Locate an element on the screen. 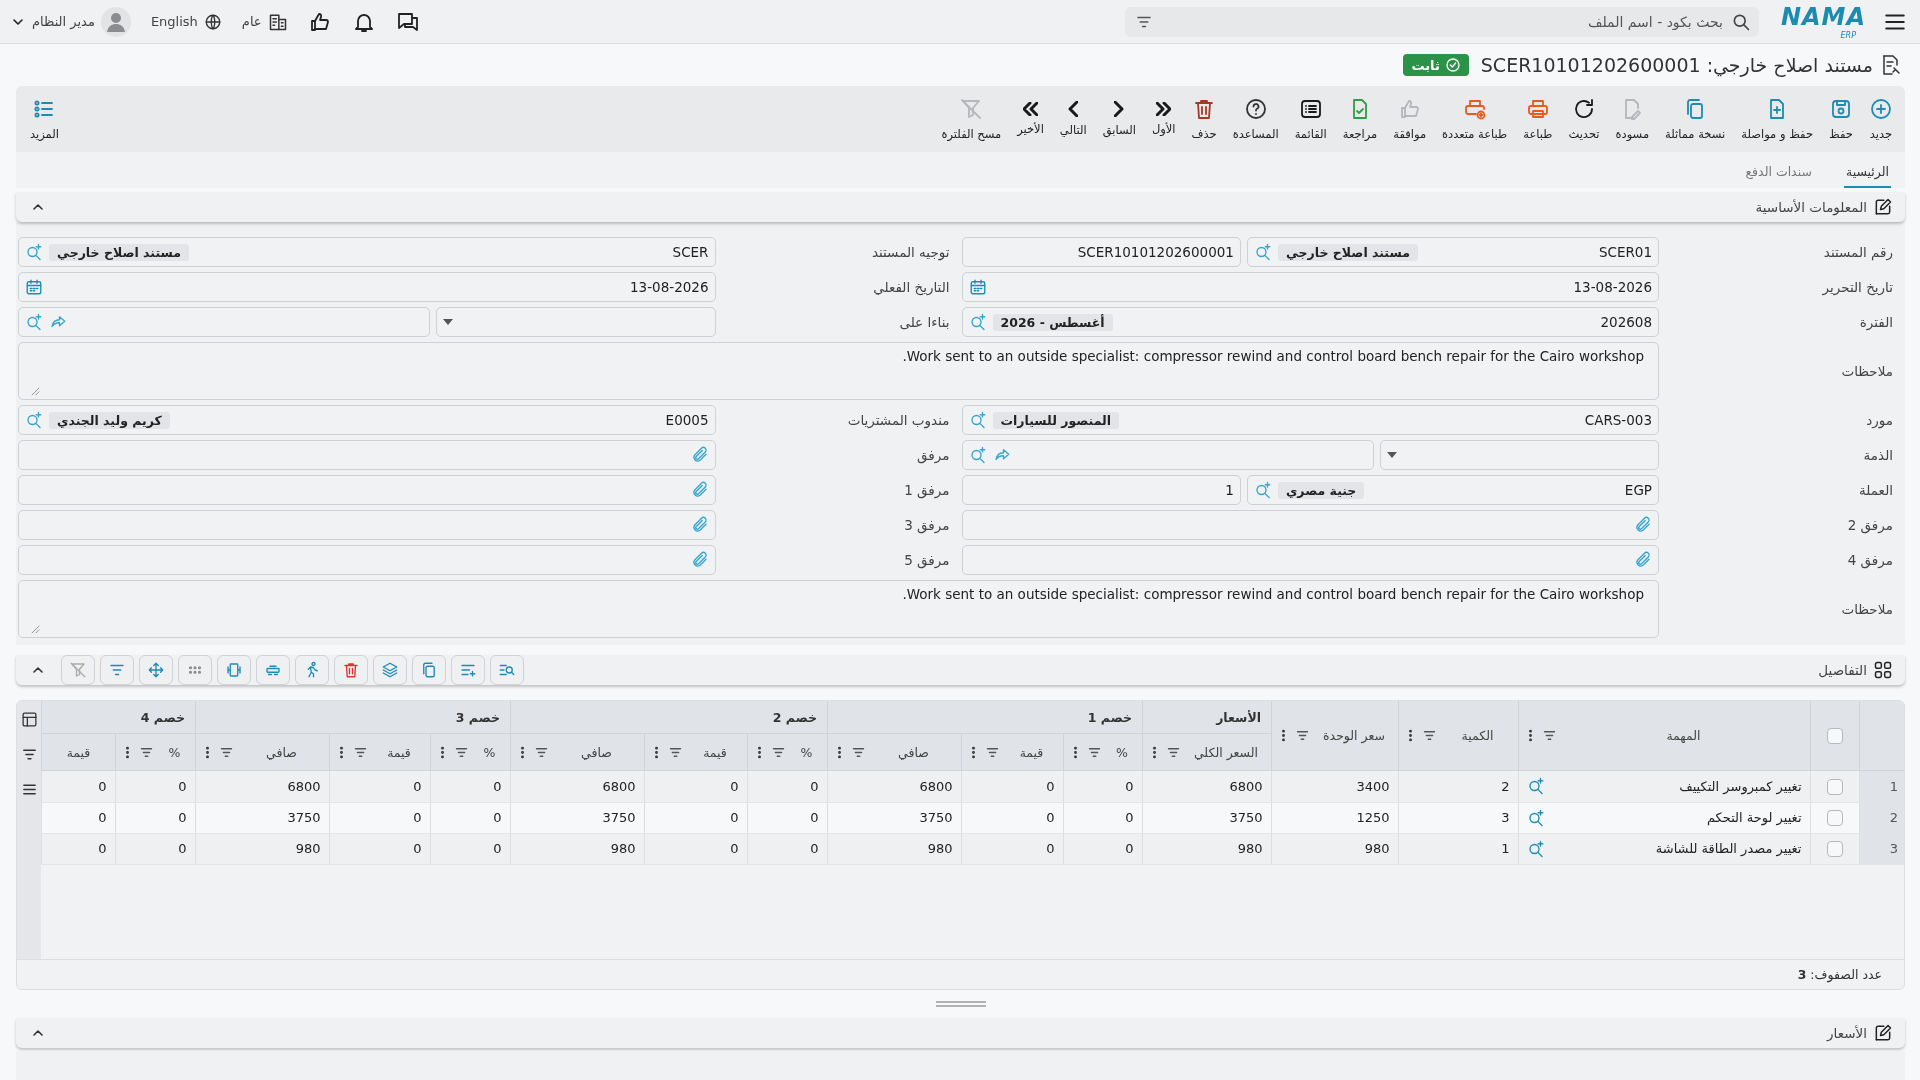  toolbar-button: تحديث is located at coordinates (1584, 119).